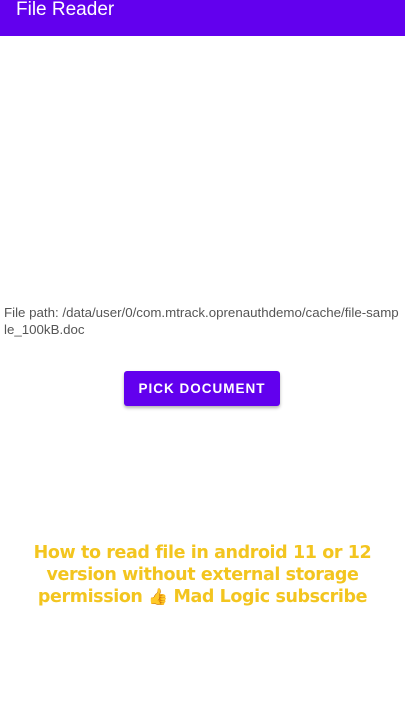 The height and width of the screenshot is (720, 405). Describe the element at coordinates (158, 596) in the screenshot. I see `thumbs-up-icon: 👍` at that location.